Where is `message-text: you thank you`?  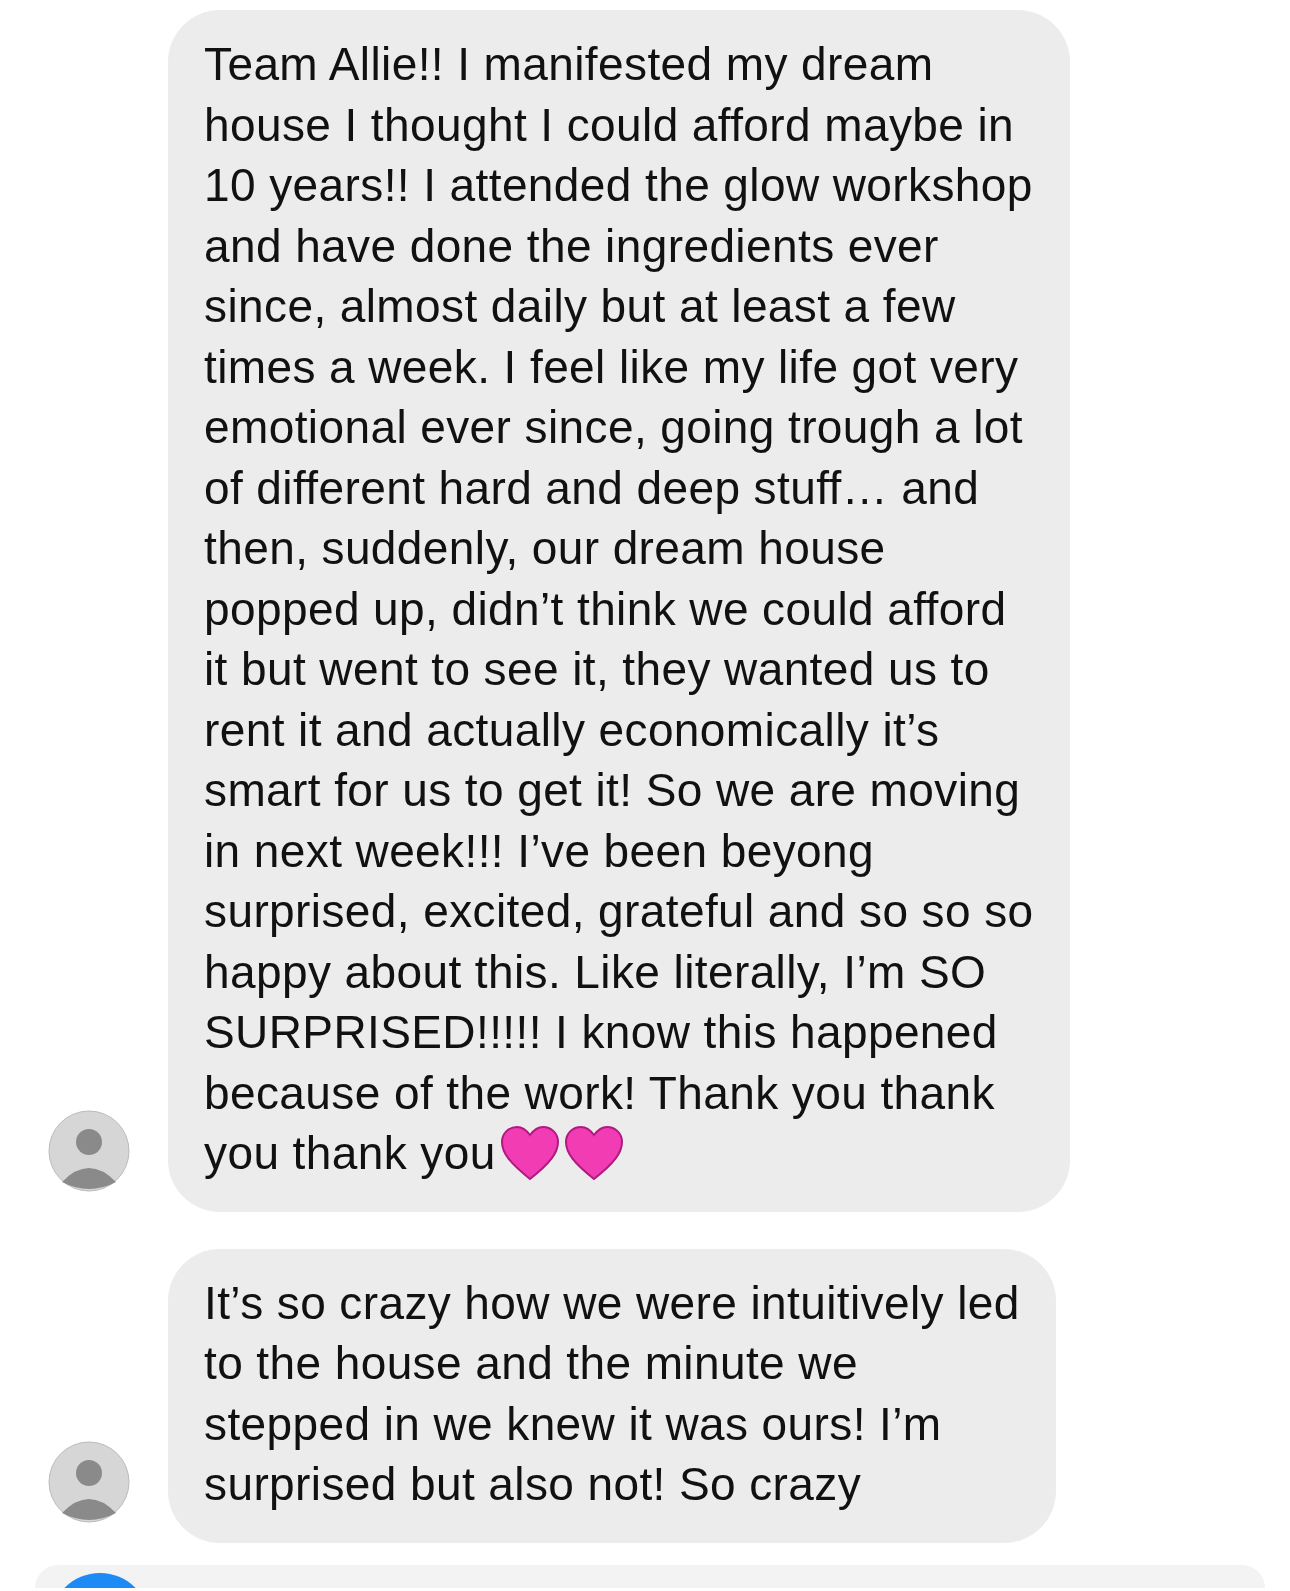
message-text: you thank you is located at coordinates (350, 1153).